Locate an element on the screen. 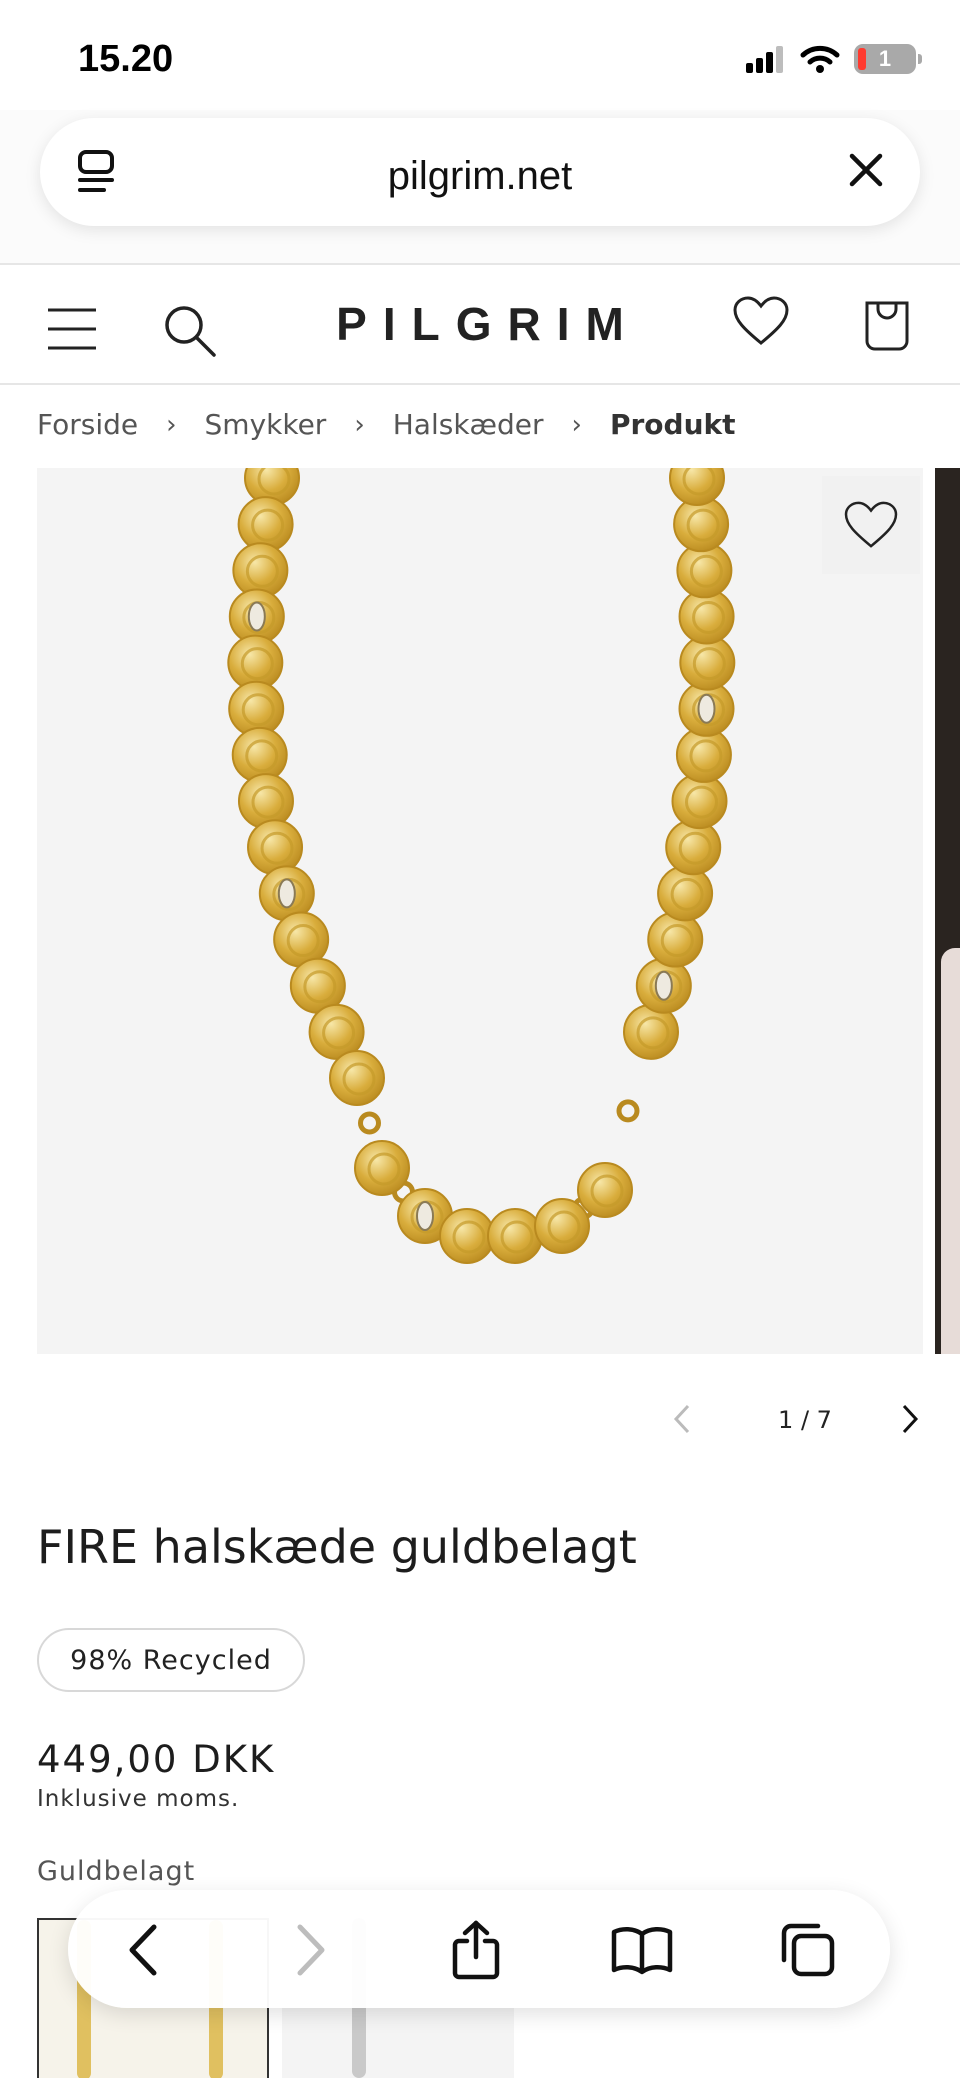 Image resolution: width=960 pixels, height=2078 pixels. slider-controls: 1 / 7 is located at coordinates (795, 1420).